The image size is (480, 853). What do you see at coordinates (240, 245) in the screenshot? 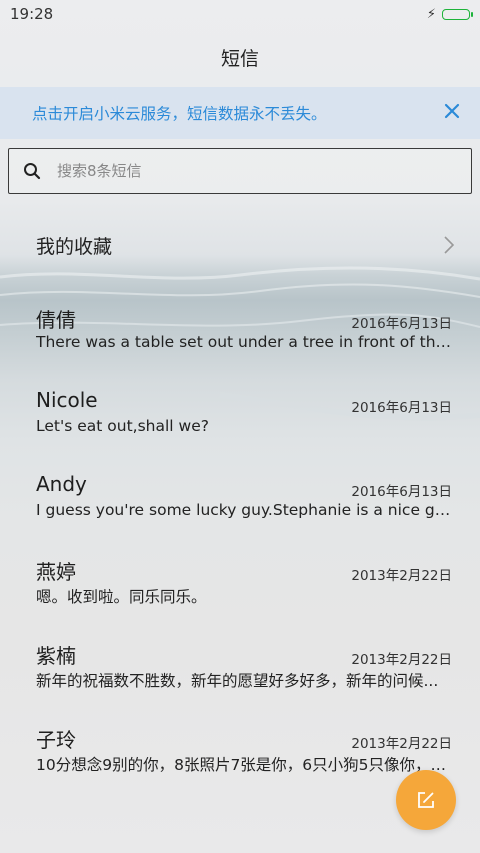
I see `favorites-row: 我的收藏` at bounding box center [240, 245].